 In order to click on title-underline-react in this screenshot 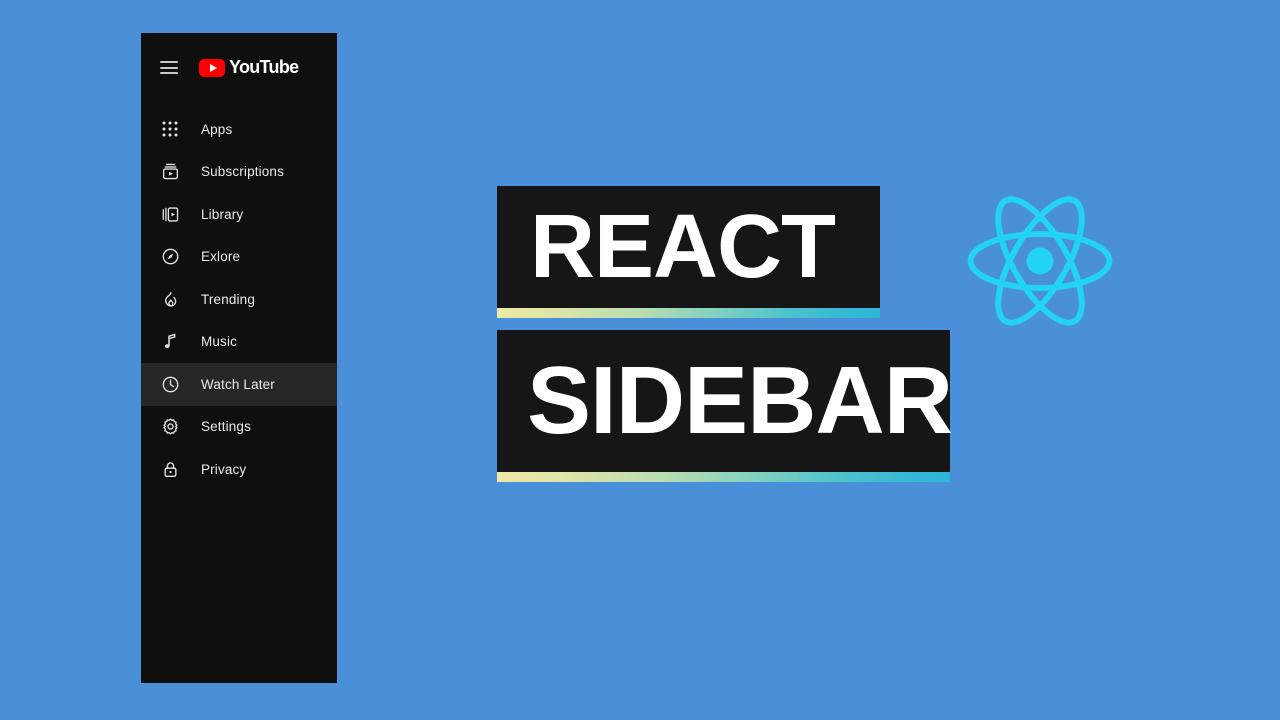, I will do `click(688, 313)`.